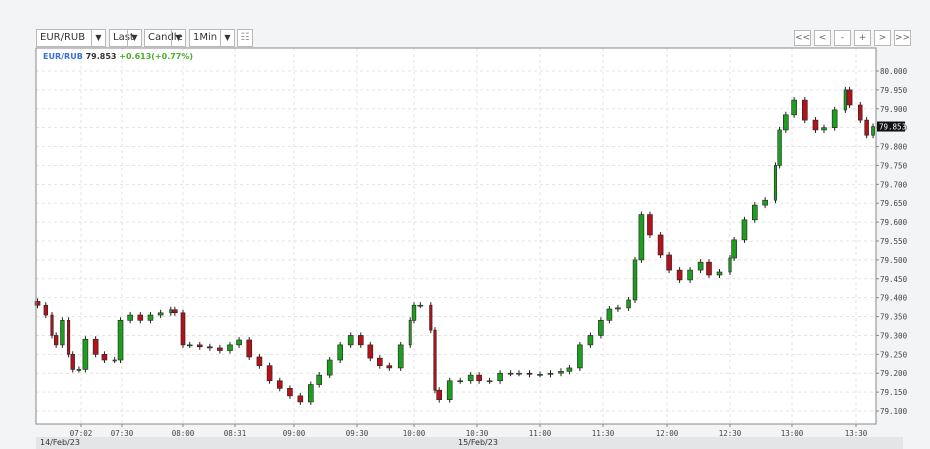 This screenshot has height=449, width=930. What do you see at coordinates (894, 392) in the screenshot?
I see `y-tick-label: 79.150` at bounding box center [894, 392].